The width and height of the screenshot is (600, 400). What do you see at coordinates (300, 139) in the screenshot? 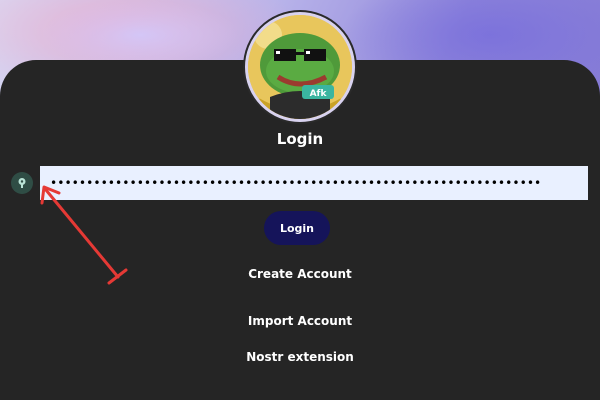
I see `page-title: Login` at bounding box center [300, 139].